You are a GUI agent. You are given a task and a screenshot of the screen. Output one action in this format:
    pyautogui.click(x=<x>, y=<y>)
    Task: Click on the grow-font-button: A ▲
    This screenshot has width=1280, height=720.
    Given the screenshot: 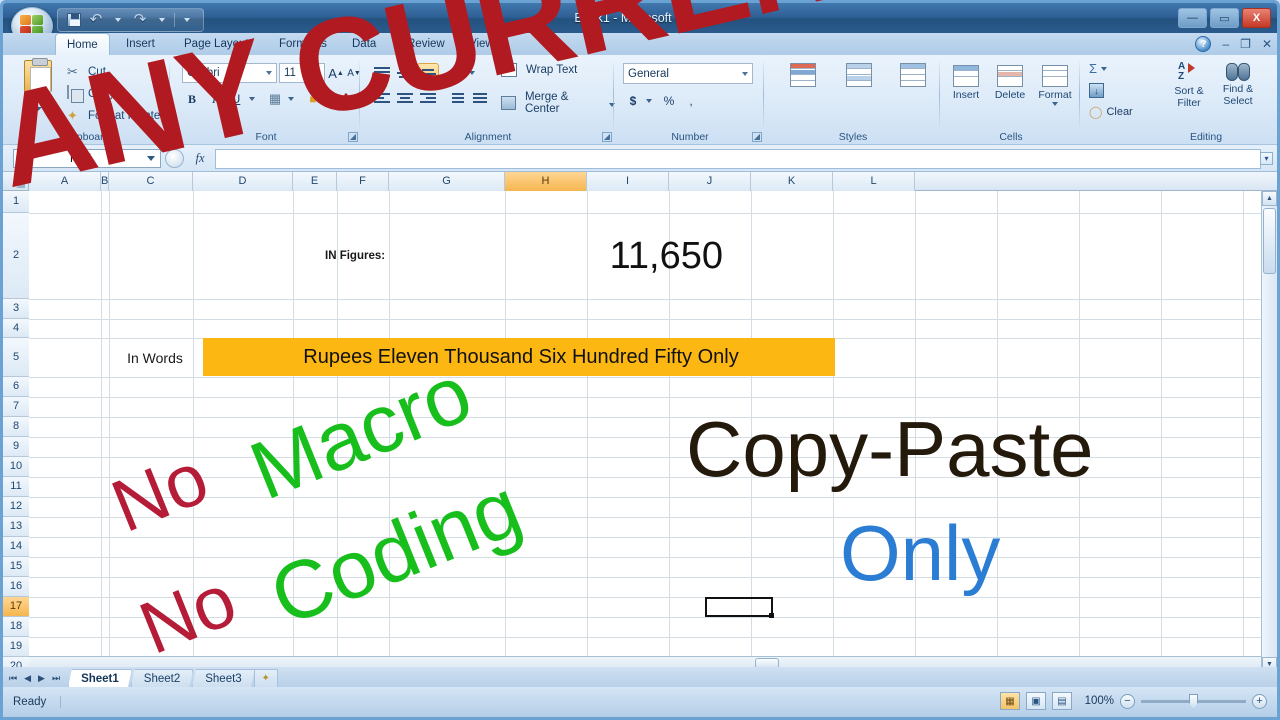 What is the action you would take?
    pyautogui.click(x=336, y=73)
    